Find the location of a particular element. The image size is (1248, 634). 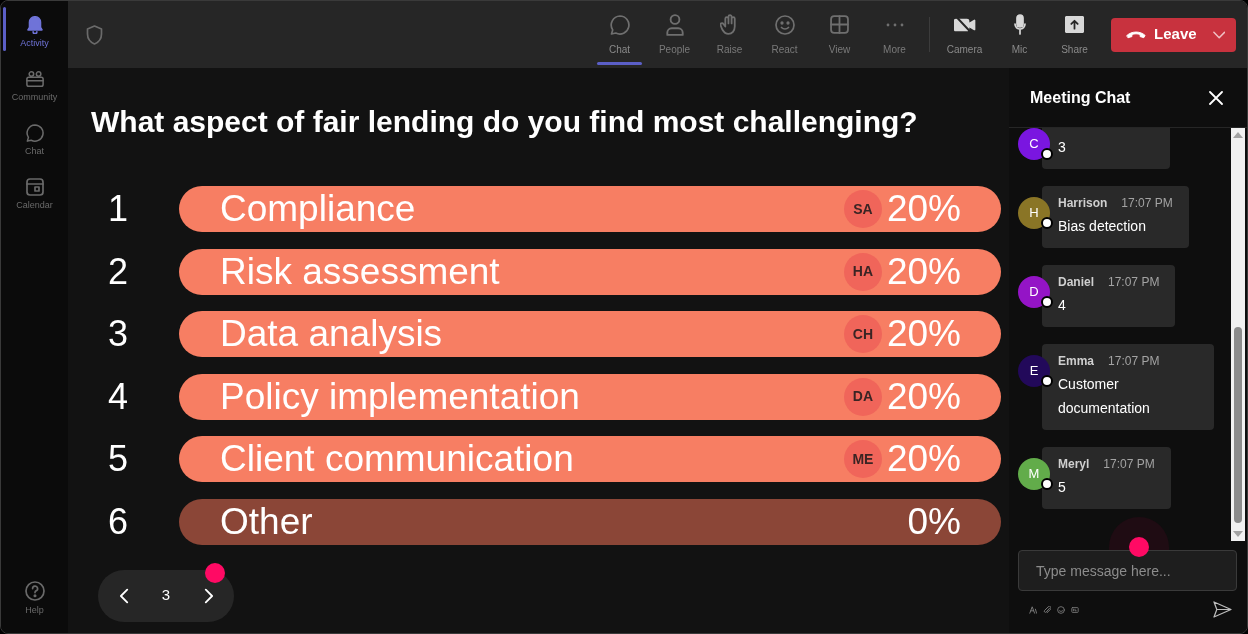

voter-avatar: ME is located at coordinates (862, 459).